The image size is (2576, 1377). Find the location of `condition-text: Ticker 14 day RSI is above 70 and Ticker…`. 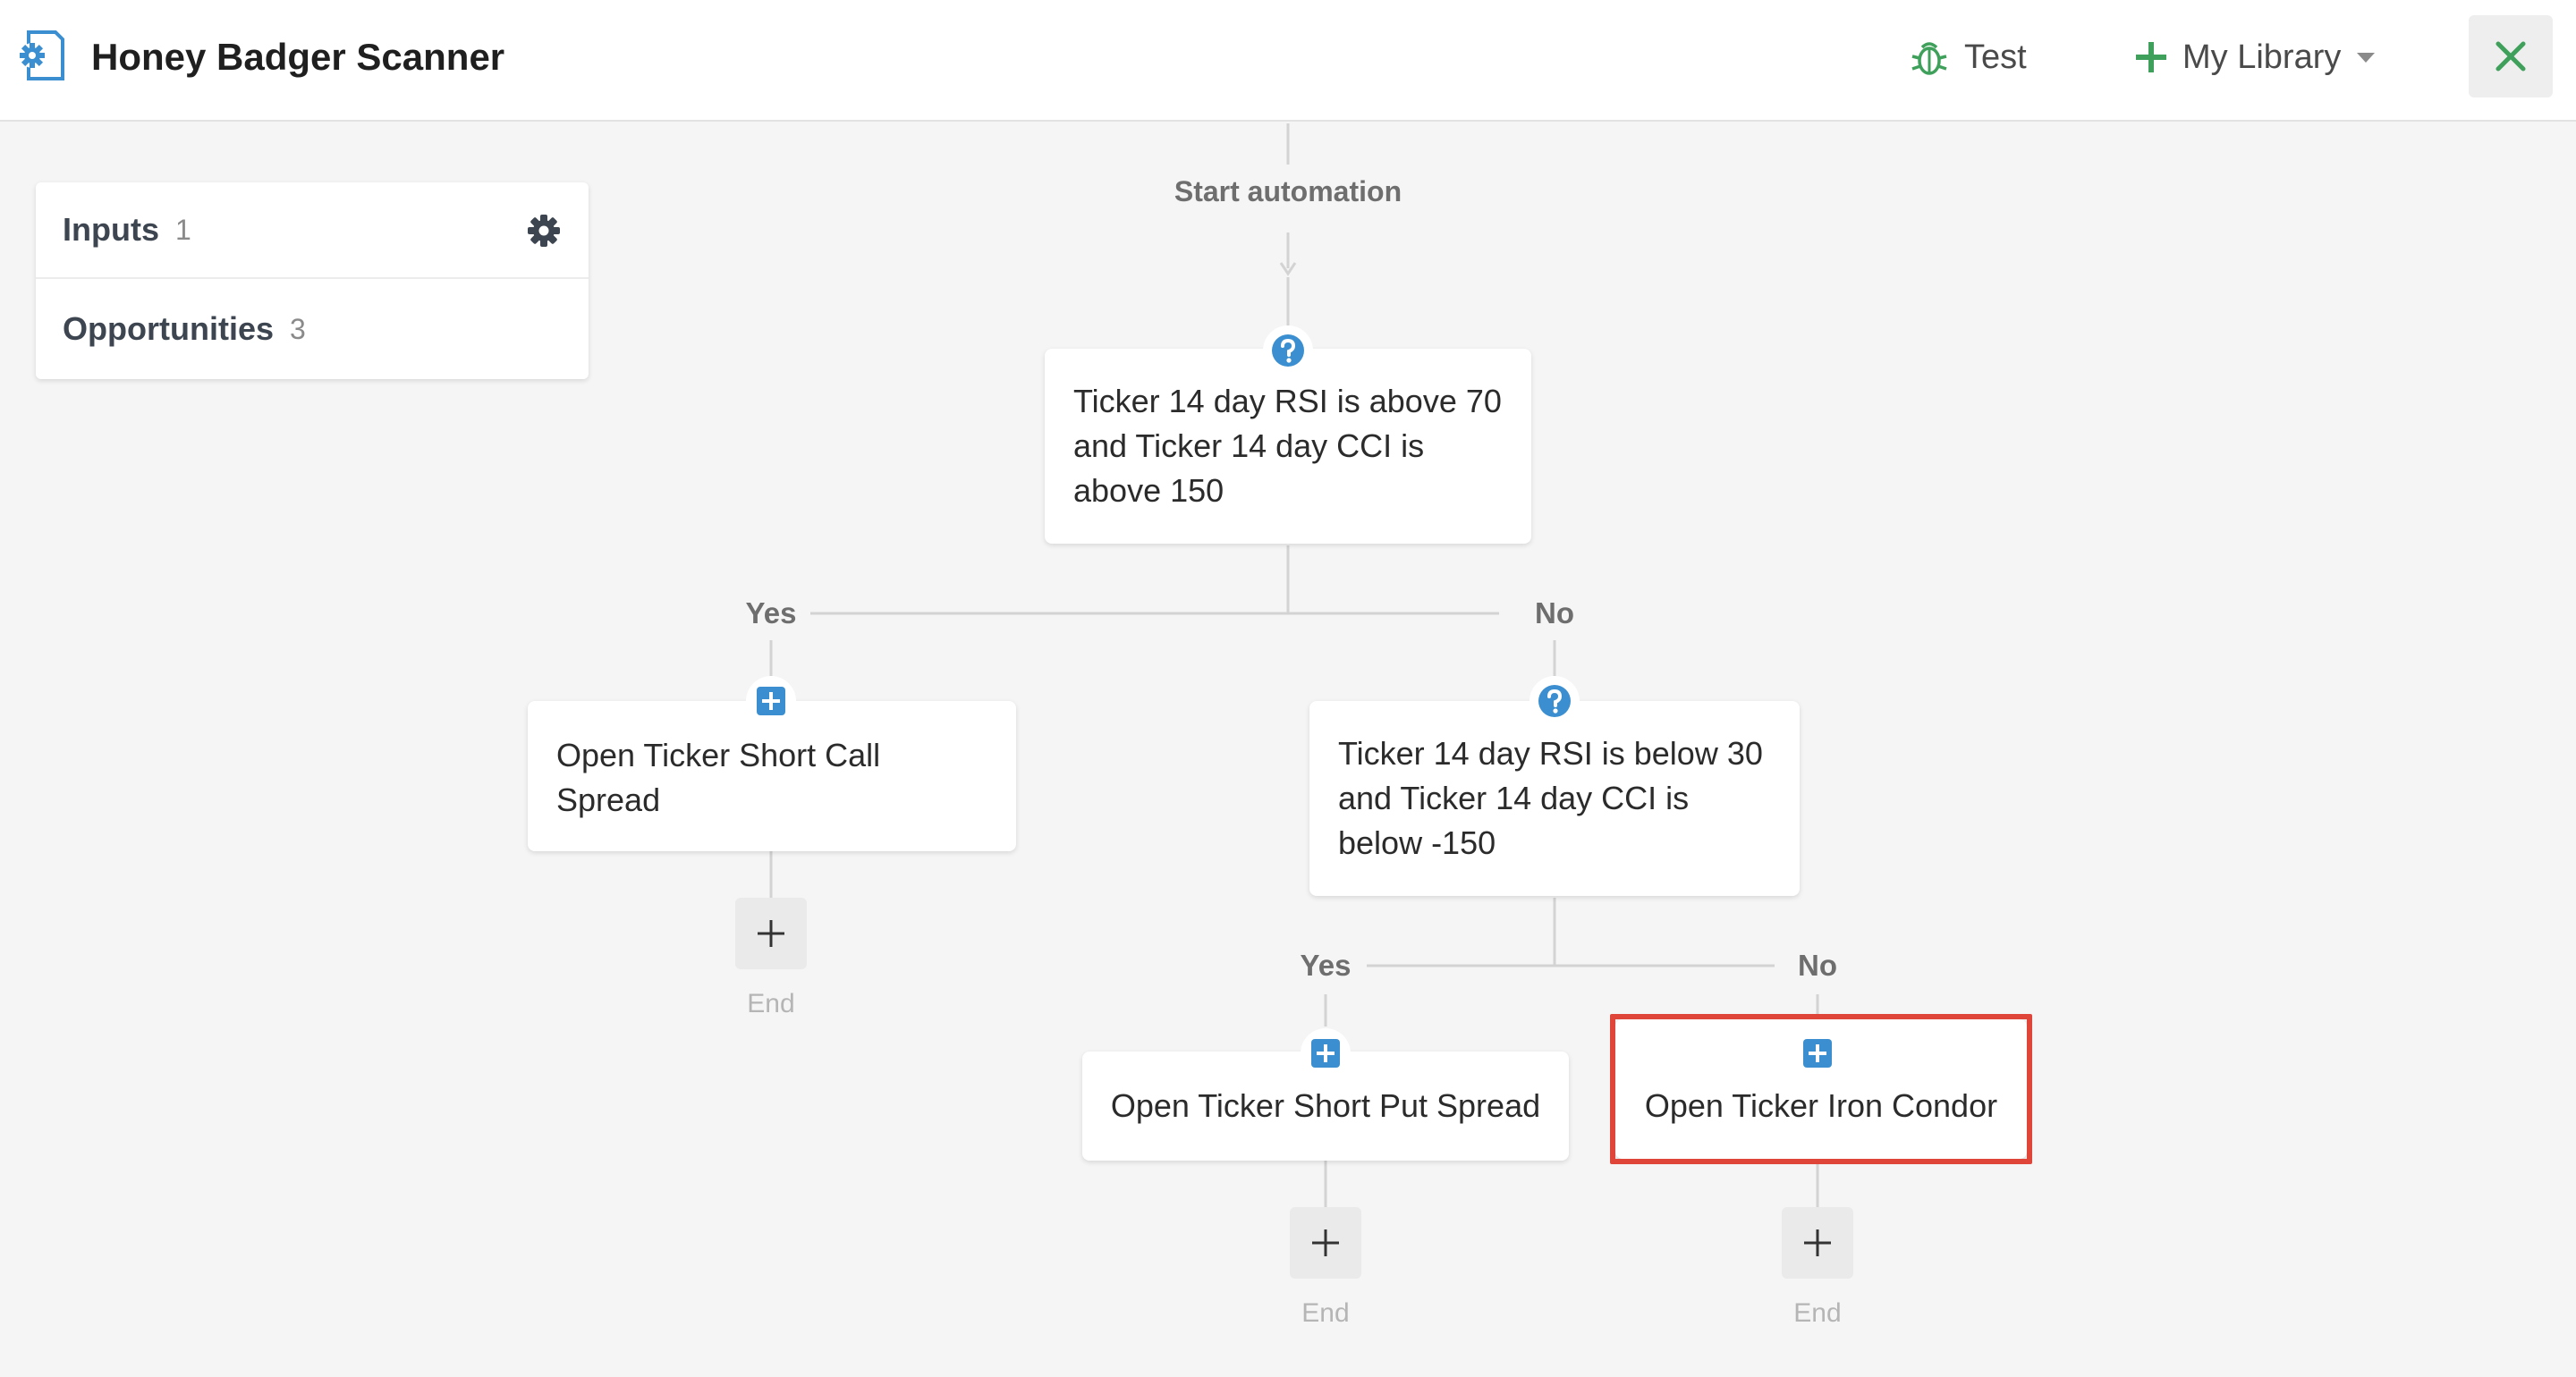

condition-text: Ticker 14 day RSI is above 70 and Ticker… is located at coordinates (1287, 446).